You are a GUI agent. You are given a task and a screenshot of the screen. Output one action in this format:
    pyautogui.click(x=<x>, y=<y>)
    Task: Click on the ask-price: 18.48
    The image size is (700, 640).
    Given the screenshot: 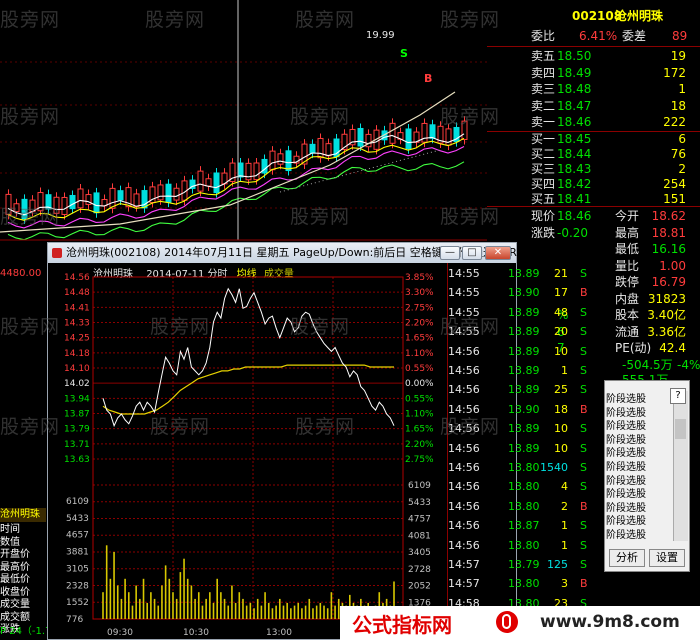 What is the action you would take?
    pyautogui.click(x=574, y=89)
    